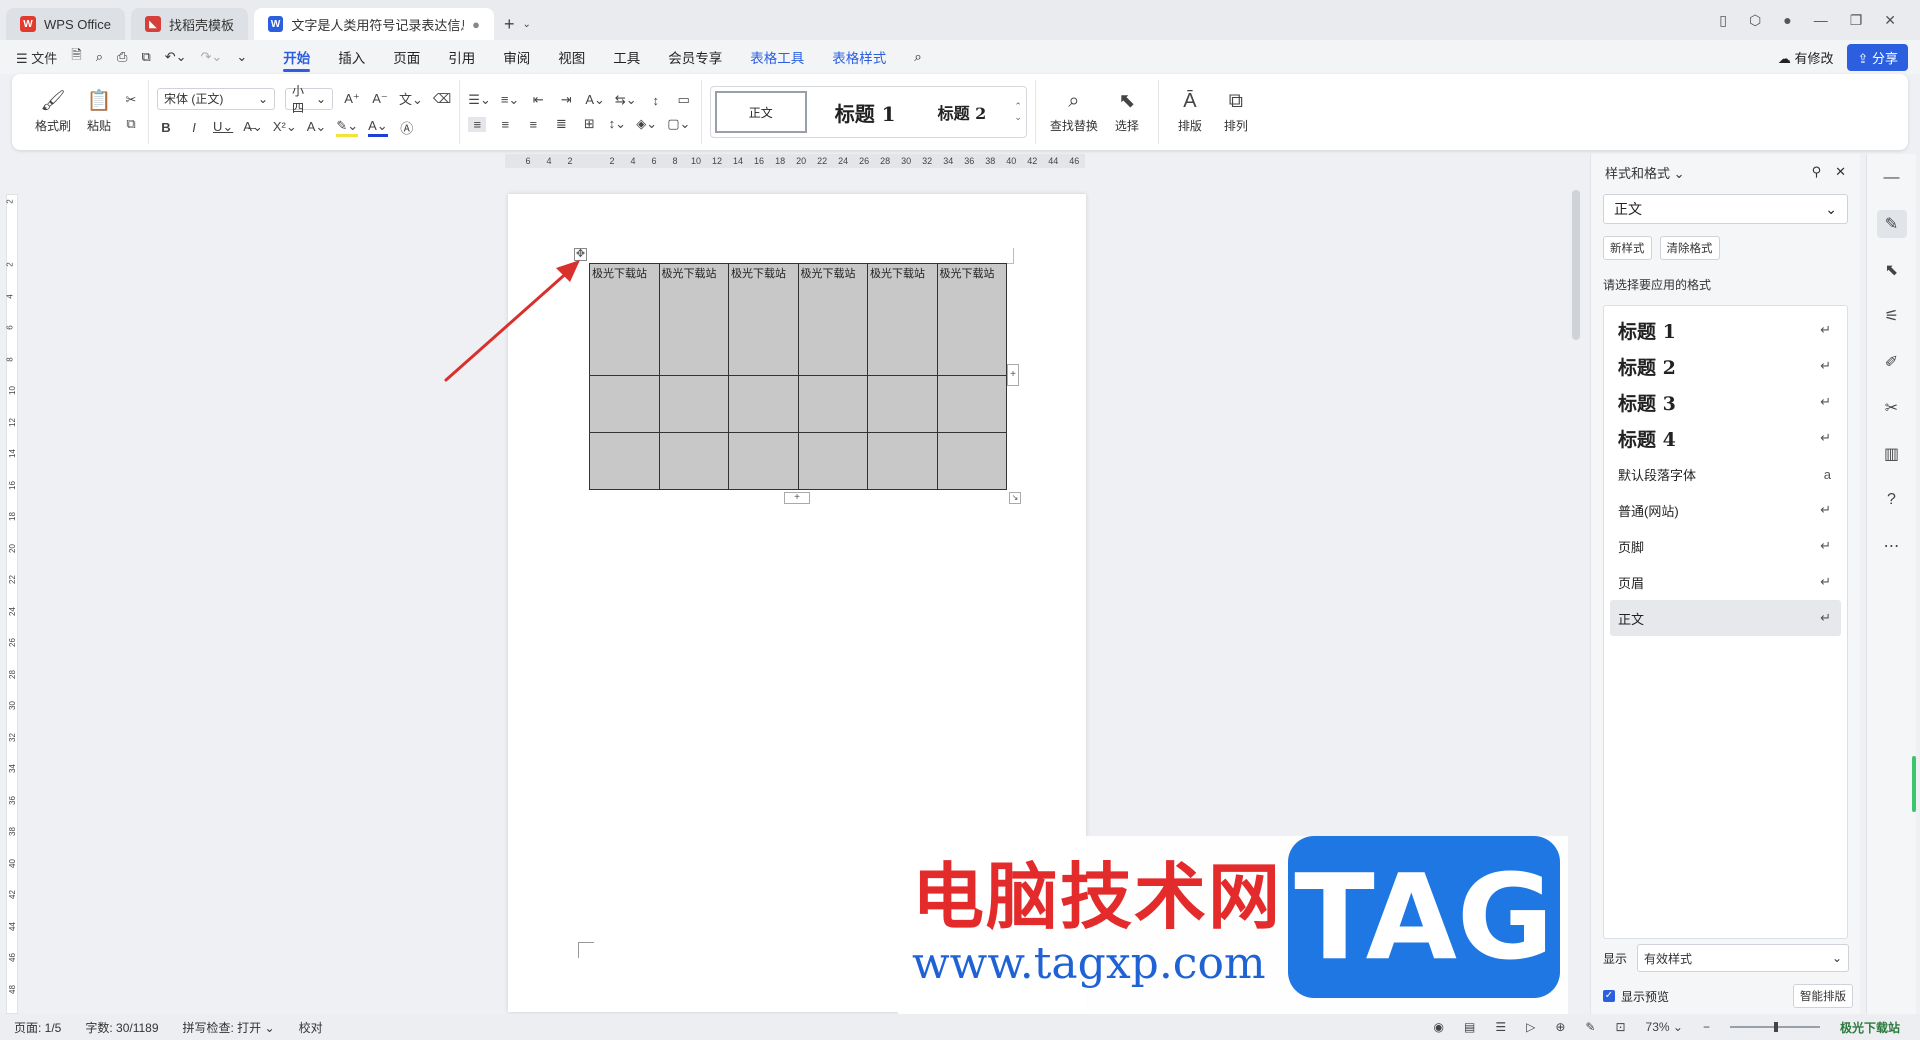 The width and height of the screenshot is (1920, 1040). I want to click on tab-home: 开始, so click(296, 57).